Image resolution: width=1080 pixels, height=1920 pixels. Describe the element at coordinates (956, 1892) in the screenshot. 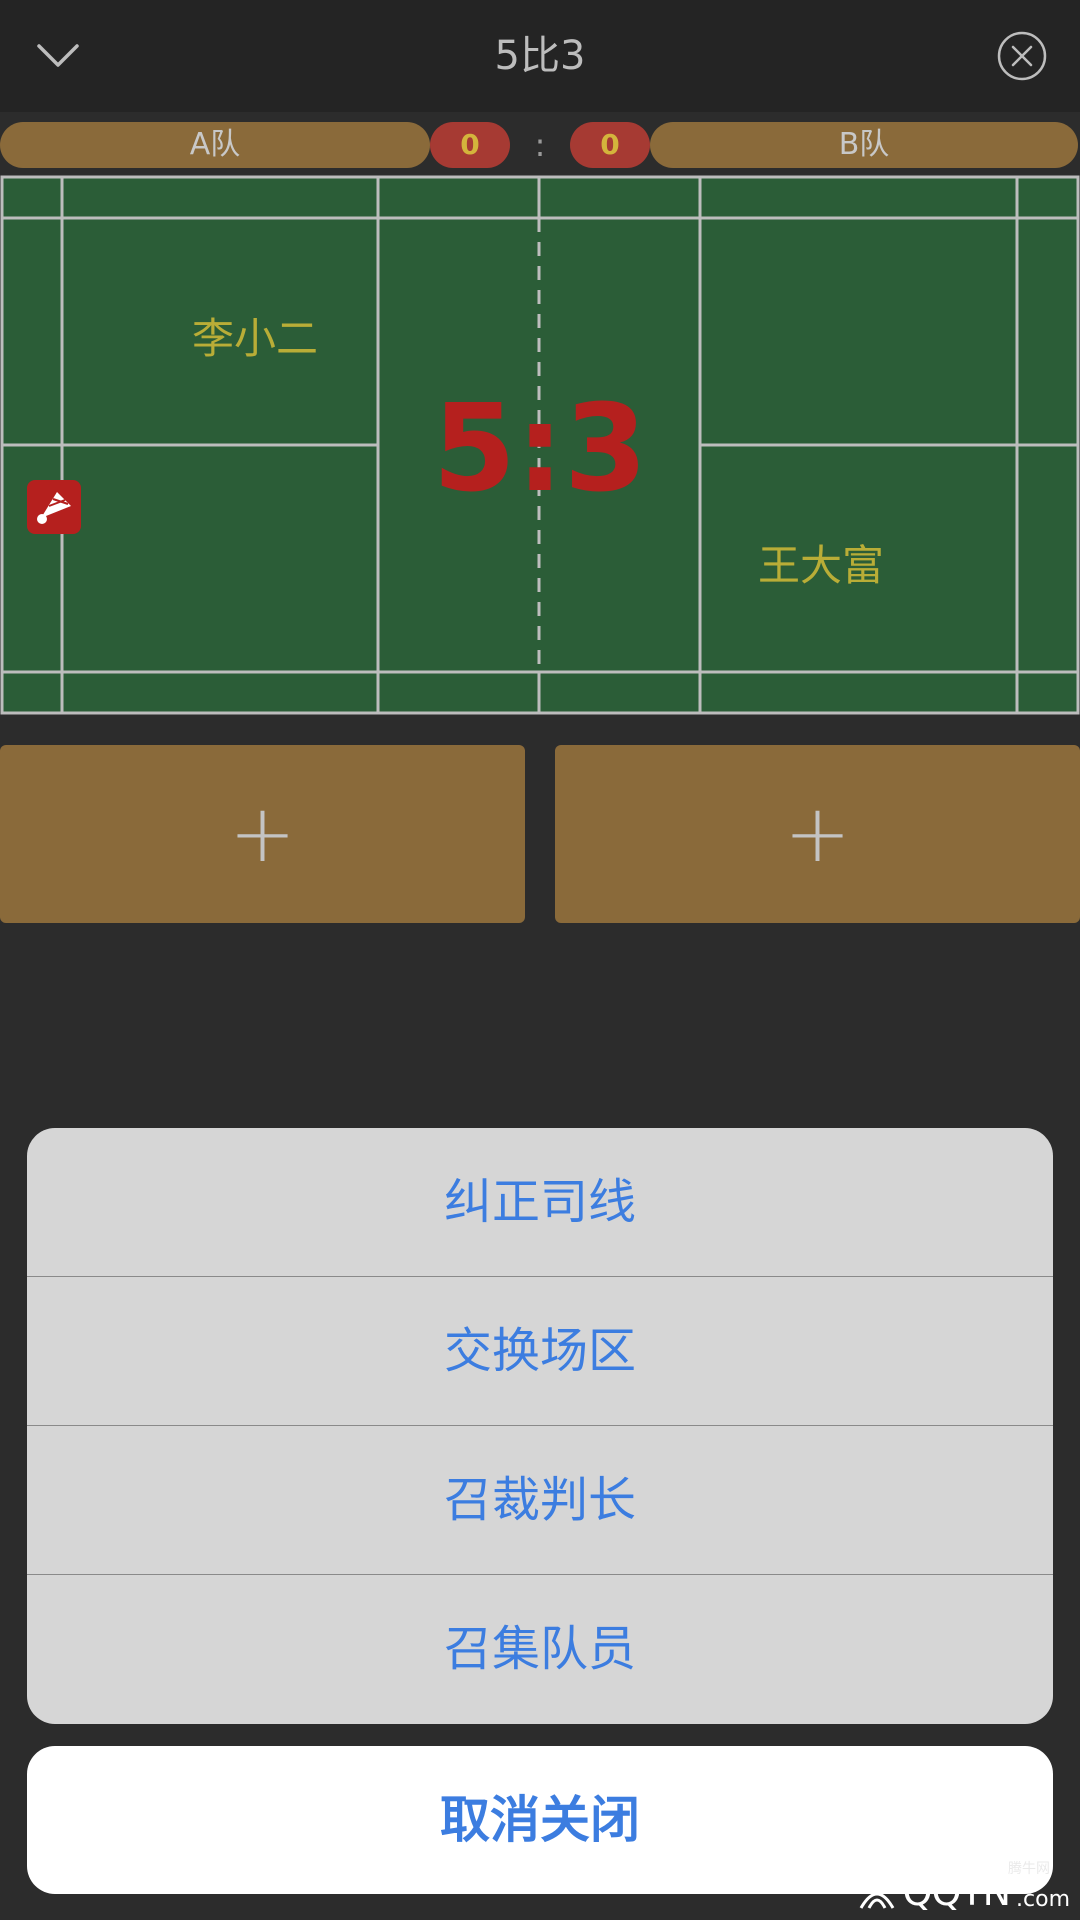

I see `watermark-brand: QQTN` at that location.